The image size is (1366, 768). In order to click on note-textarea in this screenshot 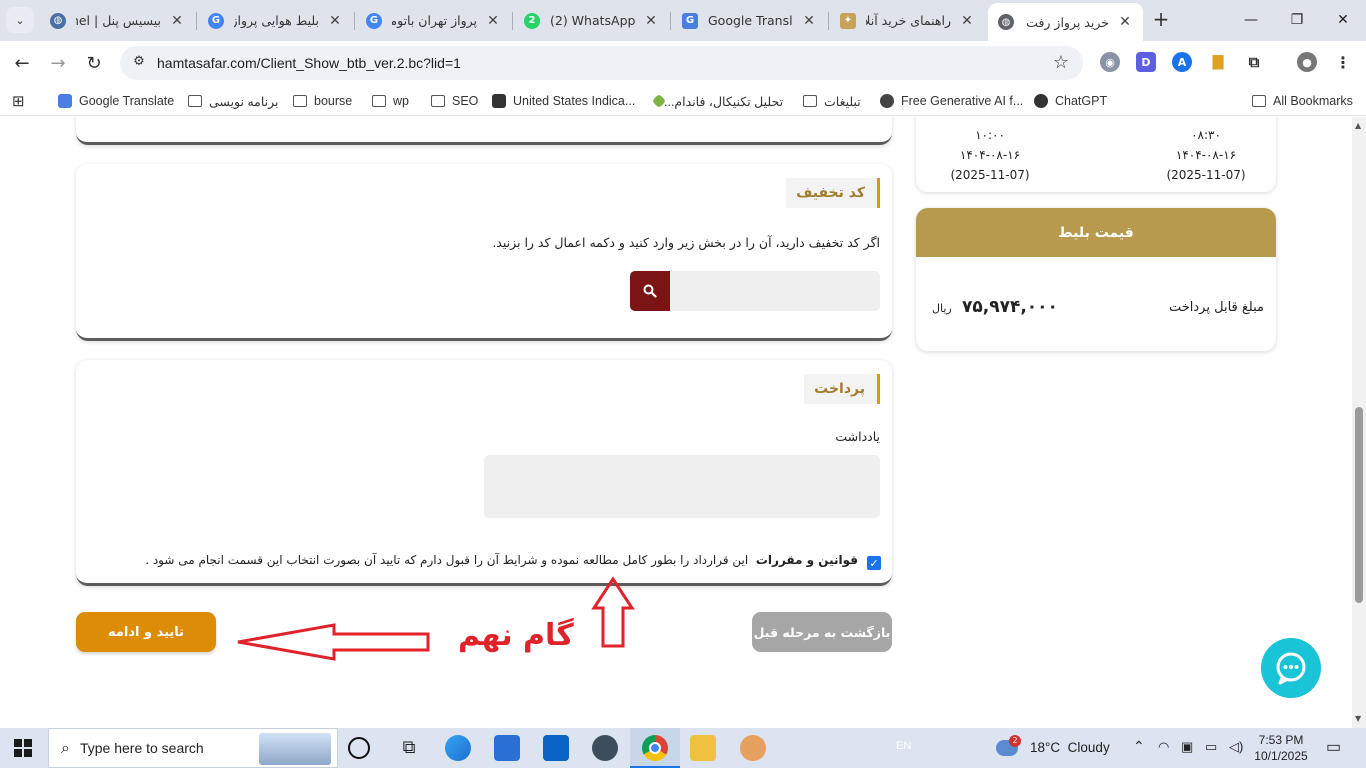, I will do `click(682, 486)`.